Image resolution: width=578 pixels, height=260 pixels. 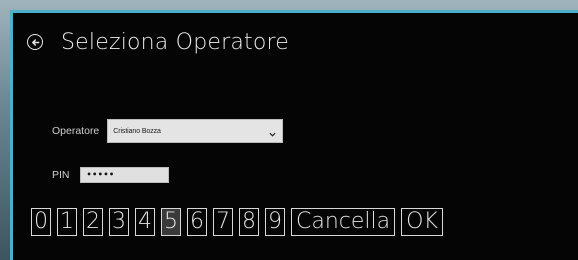 What do you see at coordinates (343, 222) in the screenshot?
I see `clear-button: Cancella` at bounding box center [343, 222].